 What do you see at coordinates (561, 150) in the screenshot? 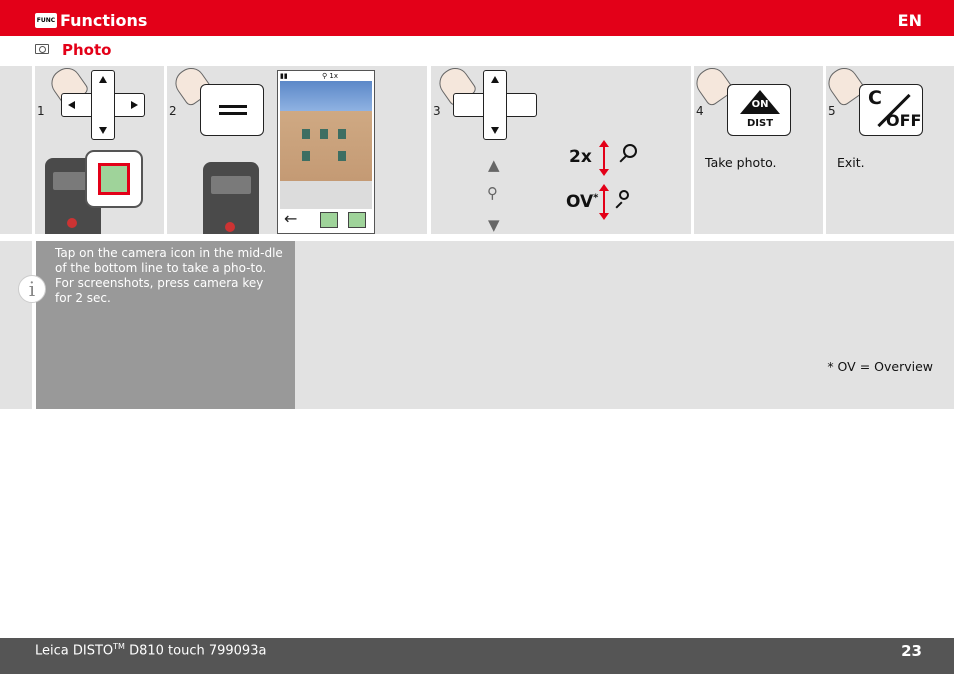
I see `step-3-panel: 3 ▲ ⚲ ▼ 2x OV*` at bounding box center [561, 150].